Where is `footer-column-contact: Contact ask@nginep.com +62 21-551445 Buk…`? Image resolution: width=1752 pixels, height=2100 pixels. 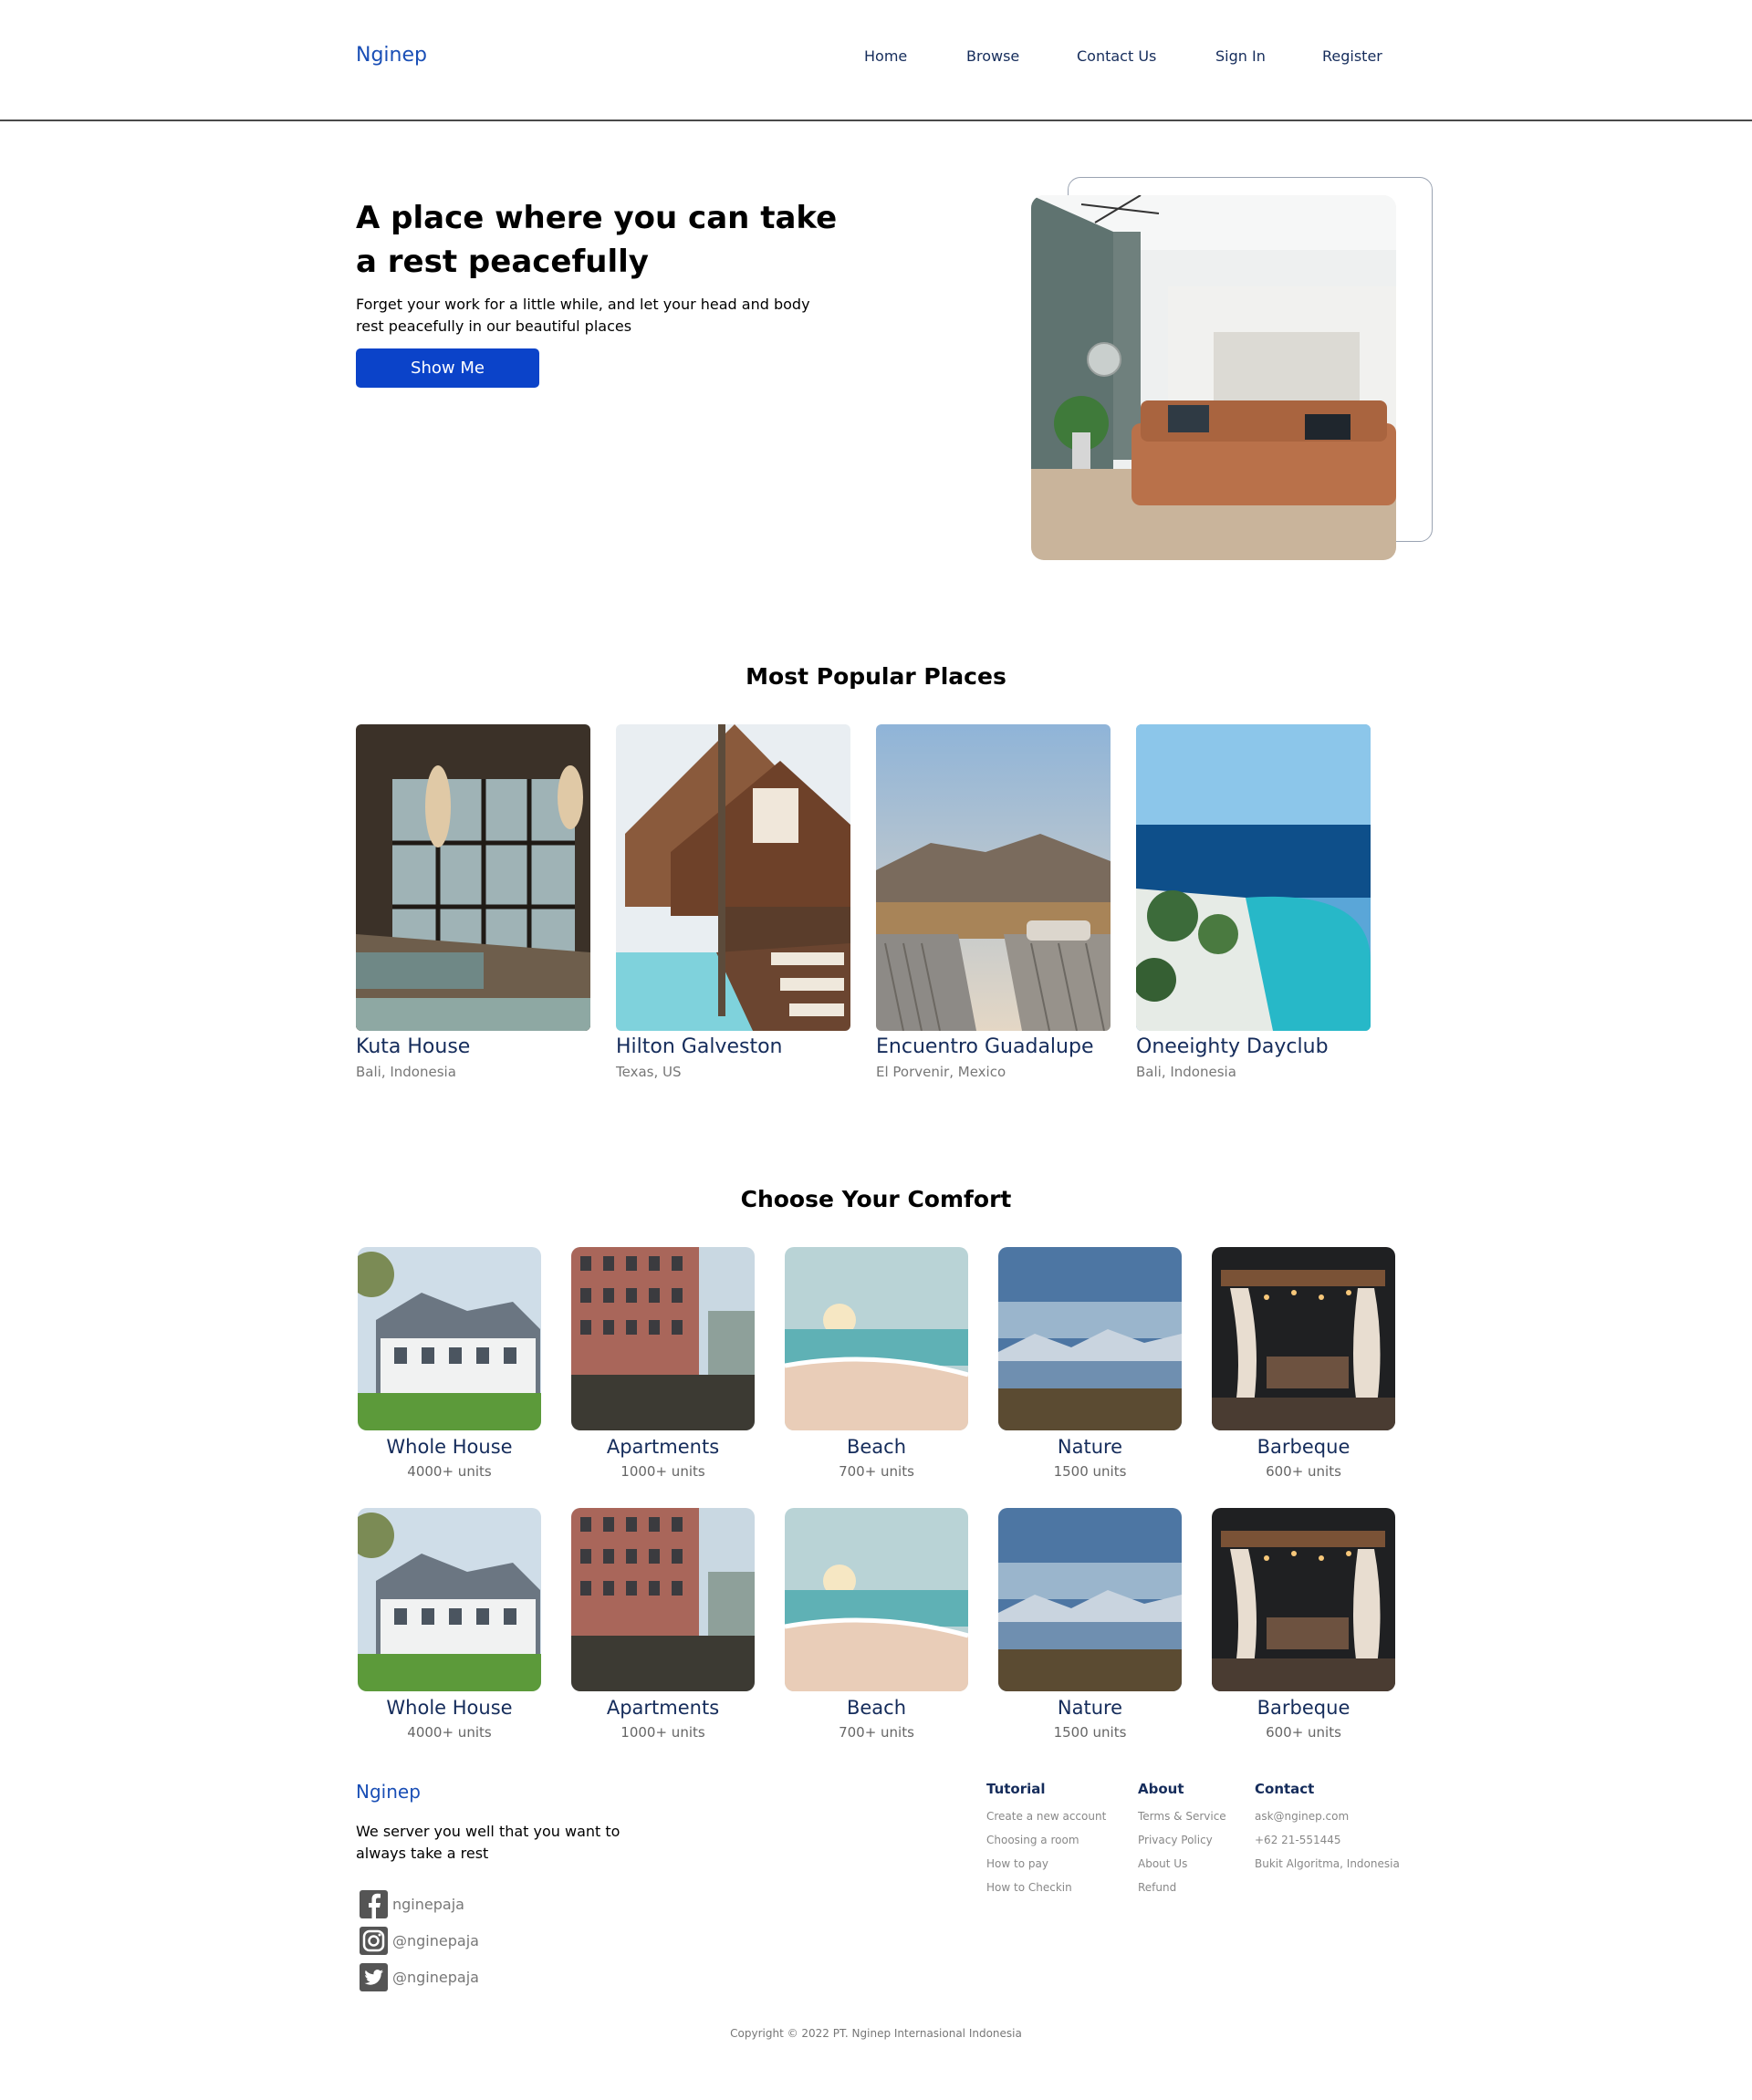
footer-column-contact: Contact ask@nginep.com +62 21-551445 Buk… is located at coordinates (1327, 1831).